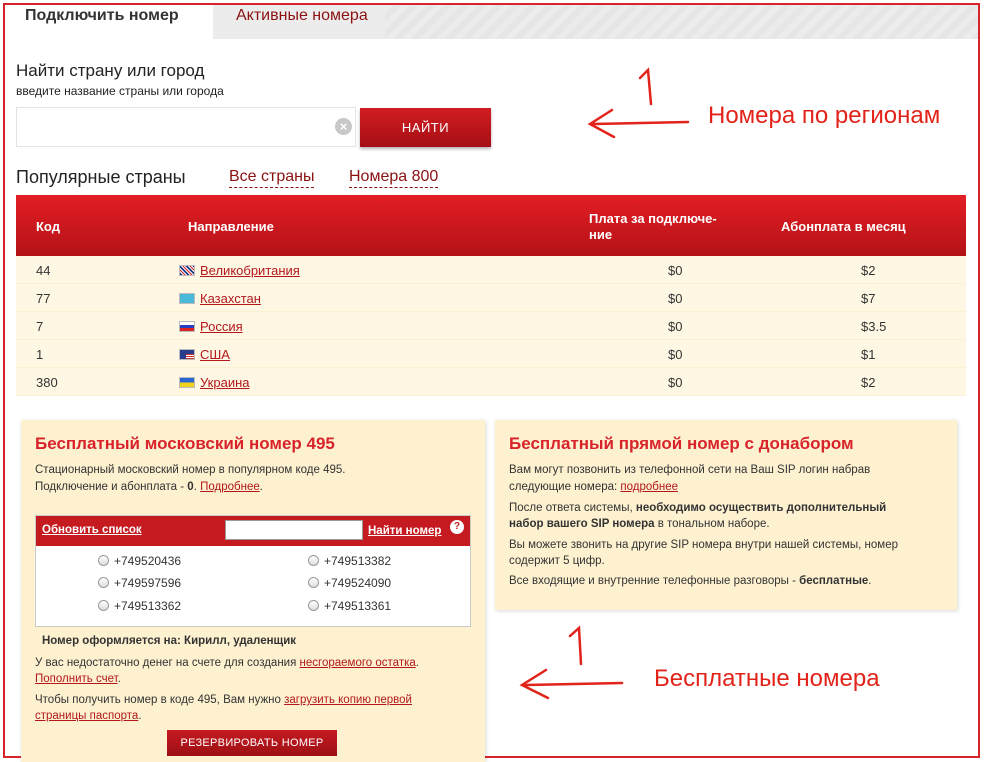  I want to click on number-option: +749513361, so click(349, 606).